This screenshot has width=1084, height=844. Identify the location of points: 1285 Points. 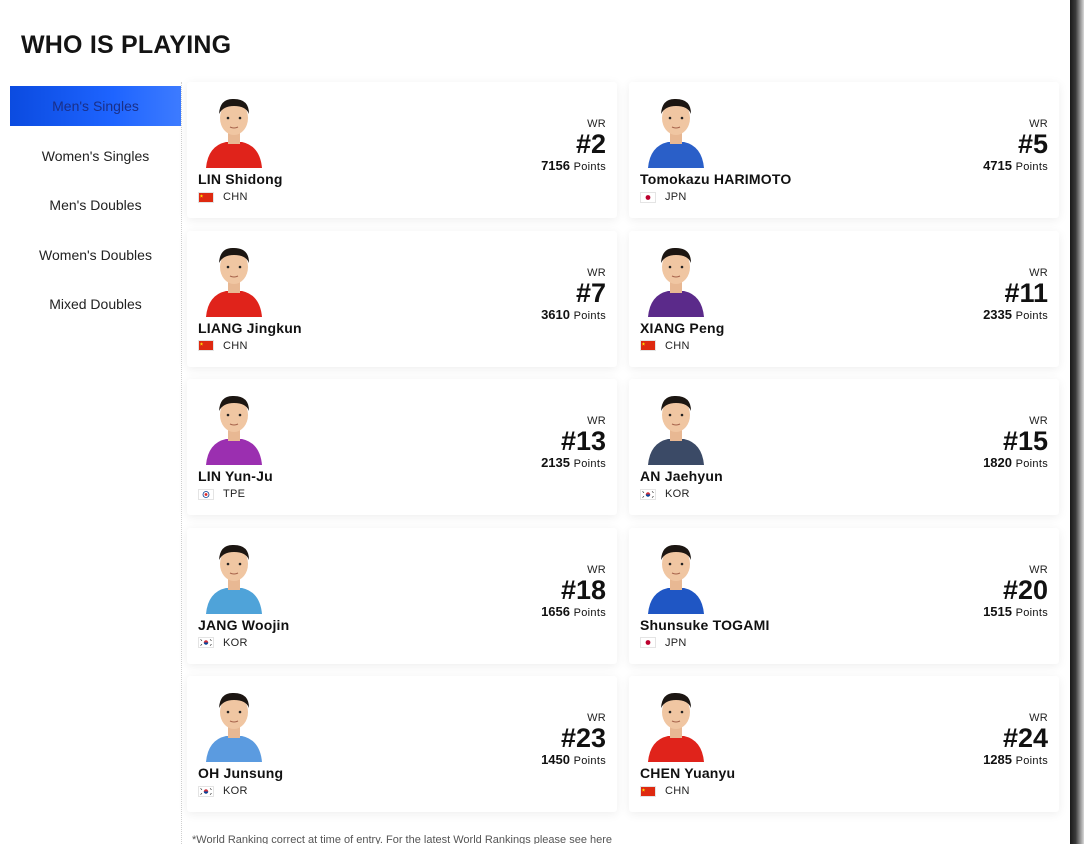
(1015, 760).